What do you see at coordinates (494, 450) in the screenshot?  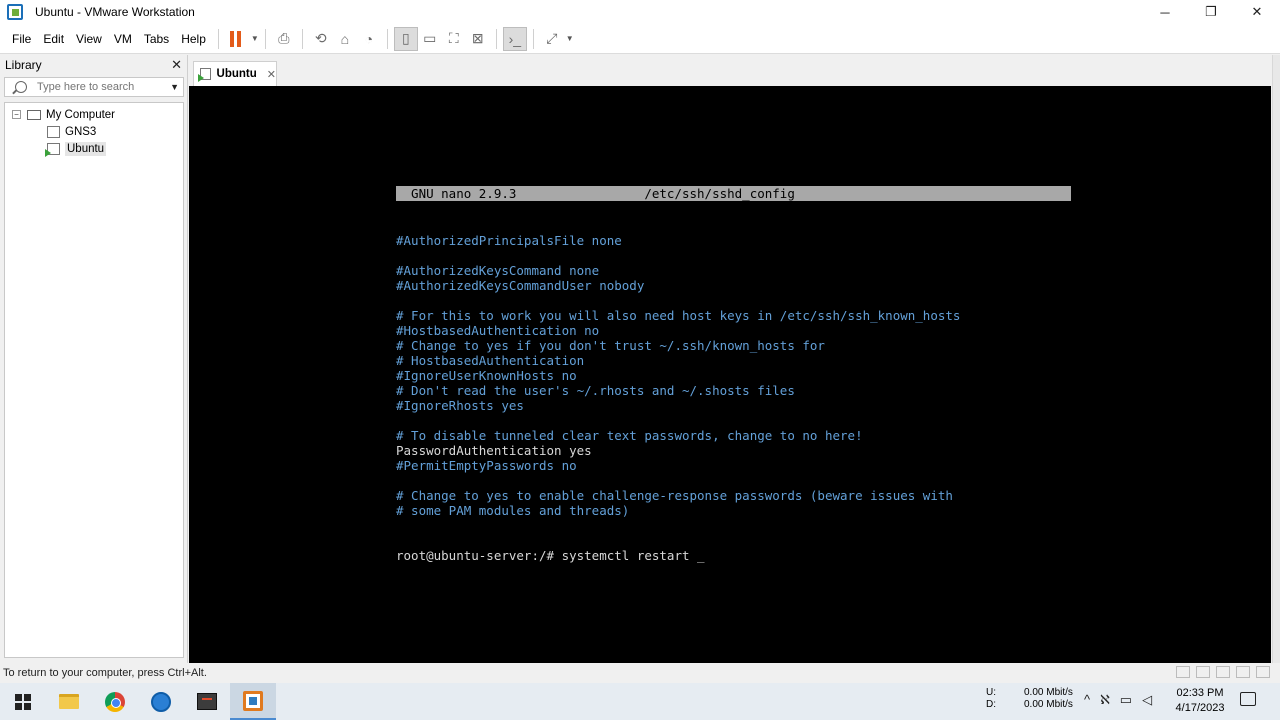 I see `terminal-line: PasswordAuthentication yes` at bounding box center [494, 450].